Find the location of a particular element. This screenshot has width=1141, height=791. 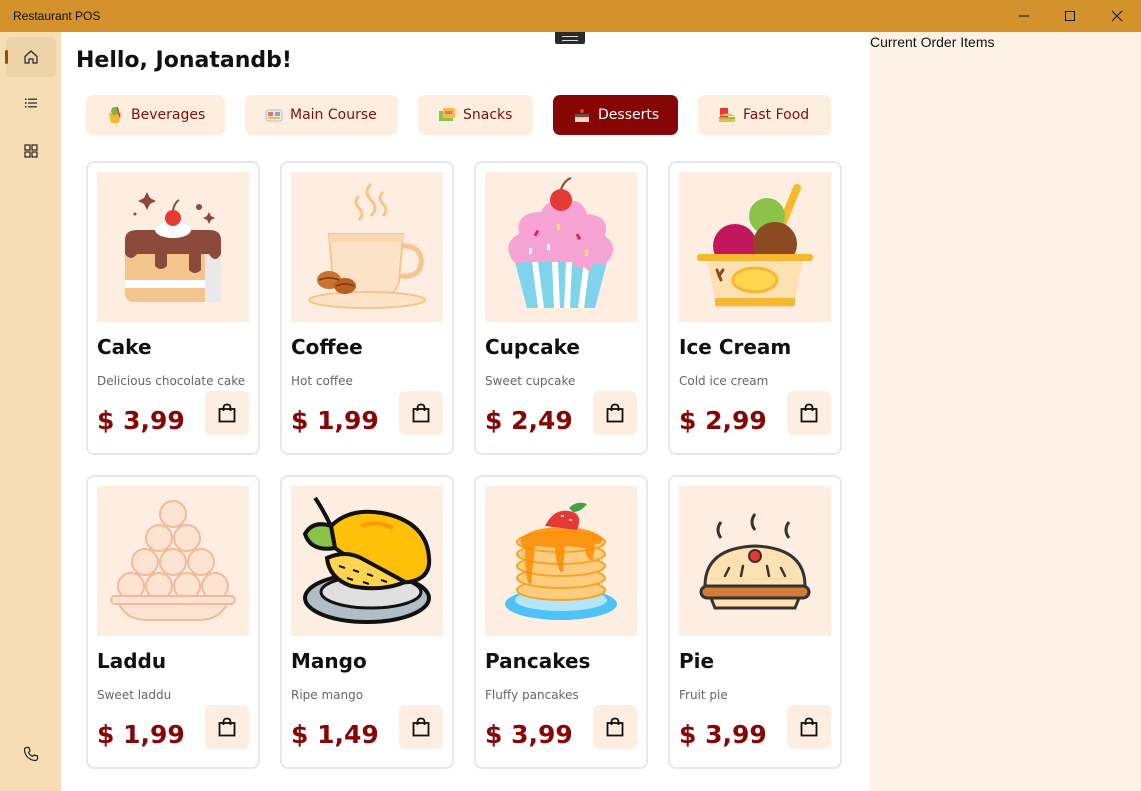

list-icon is located at coordinates (31, 103).